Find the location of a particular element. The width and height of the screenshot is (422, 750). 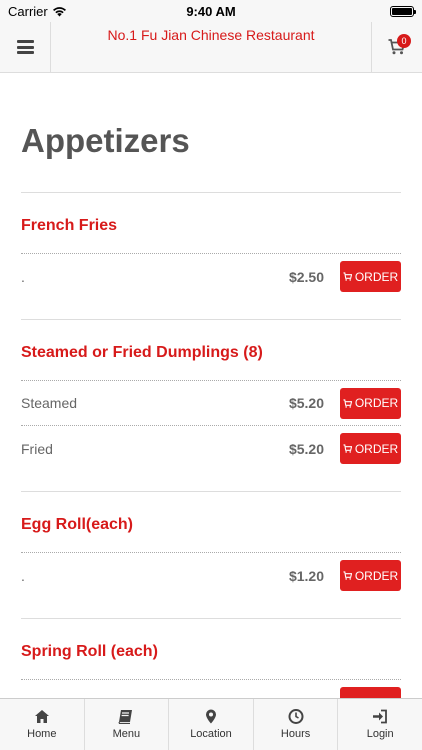

bottom-tab-bar: Home Menu Location Hours Login is located at coordinates (211, 724).